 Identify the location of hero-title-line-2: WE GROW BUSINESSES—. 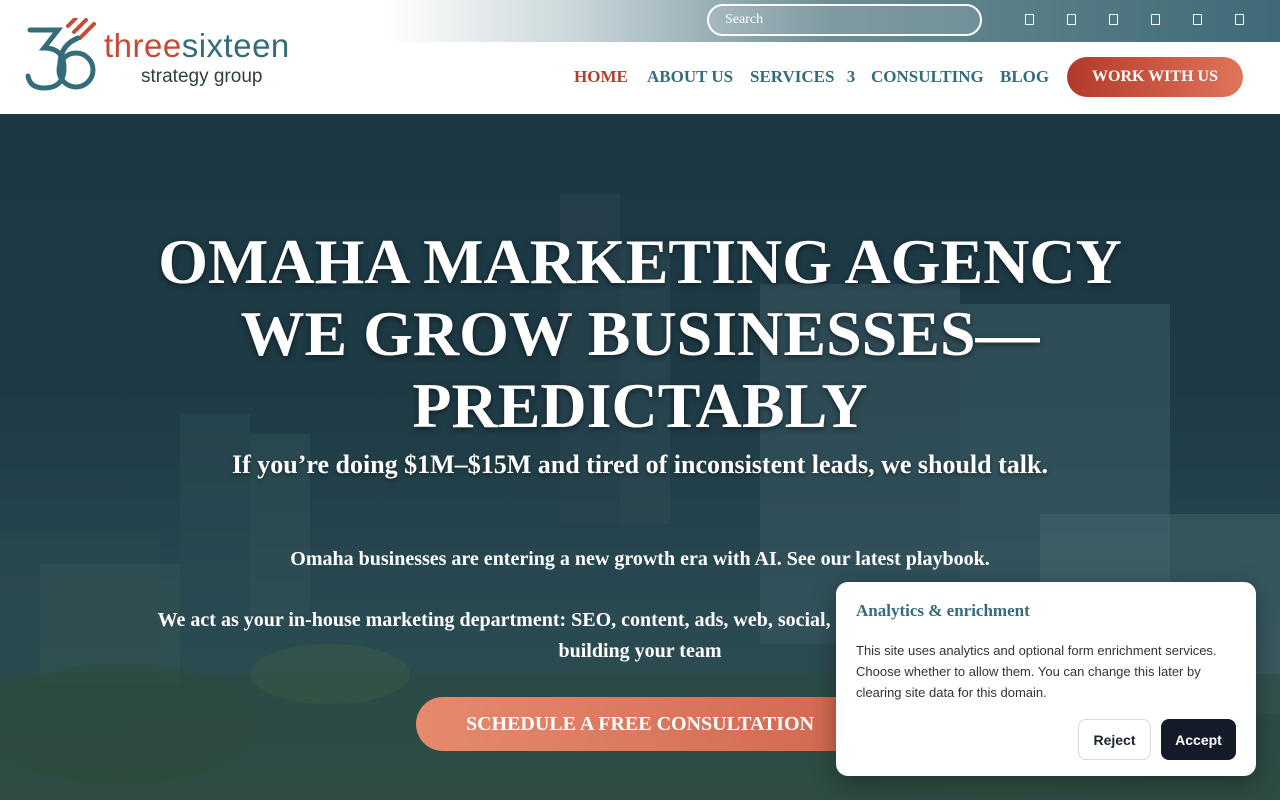
(640, 333).